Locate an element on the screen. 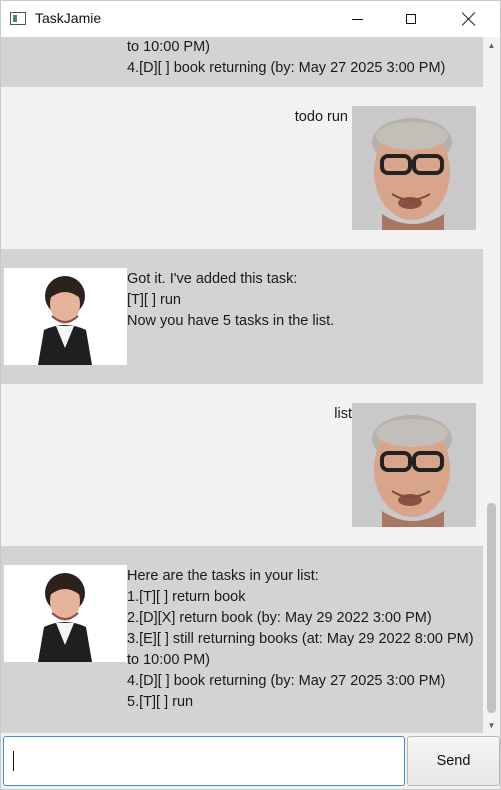  send-button: Send is located at coordinates (453, 761).